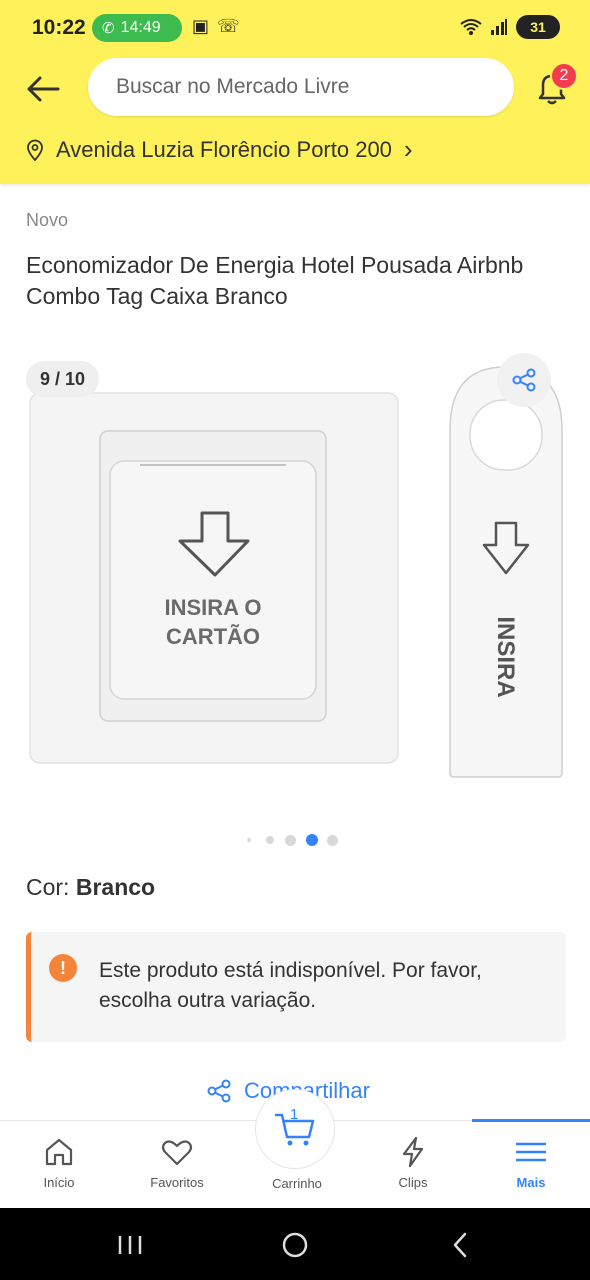 This screenshot has height=1280, width=590. Describe the element at coordinates (531, 1182) in the screenshot. I see `nav-label: Mais` at that location.